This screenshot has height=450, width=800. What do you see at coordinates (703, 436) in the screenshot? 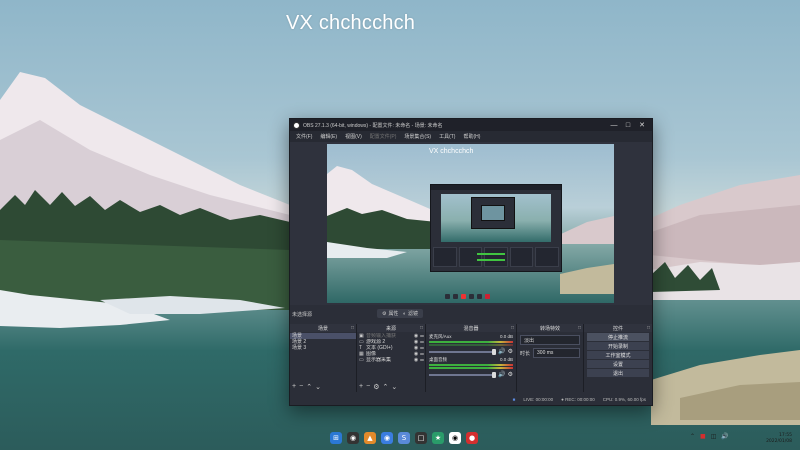
I see `tray-app-icon: ■` at bounding box center [703, 436].